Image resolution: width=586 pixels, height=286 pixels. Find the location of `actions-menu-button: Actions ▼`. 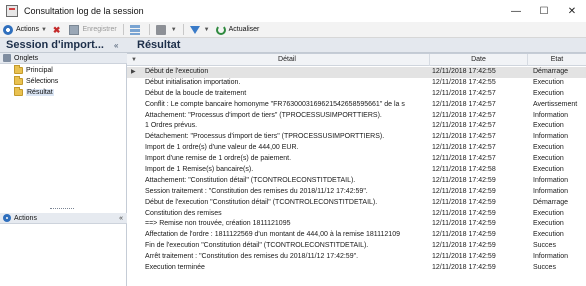

actions-menu-button: Actions ▼ is located at coordinates (25, 30).